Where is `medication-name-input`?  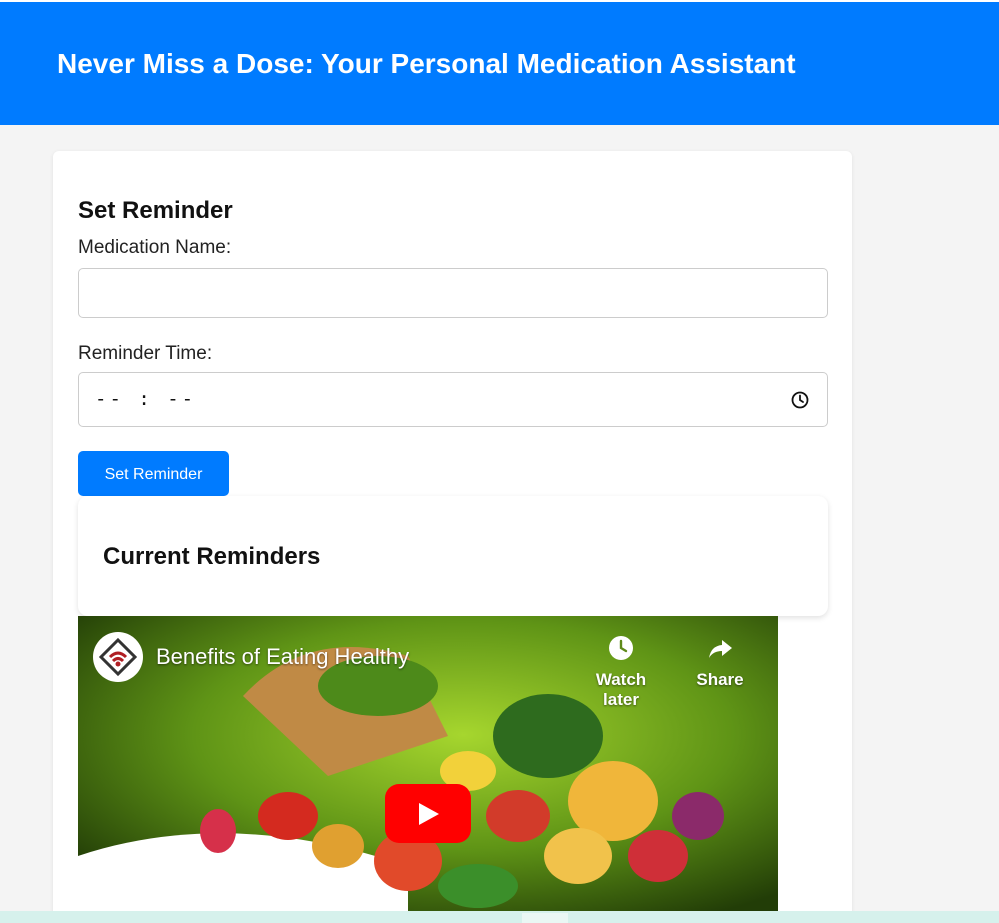
medication-name-input is located at coordinates (453, 293).